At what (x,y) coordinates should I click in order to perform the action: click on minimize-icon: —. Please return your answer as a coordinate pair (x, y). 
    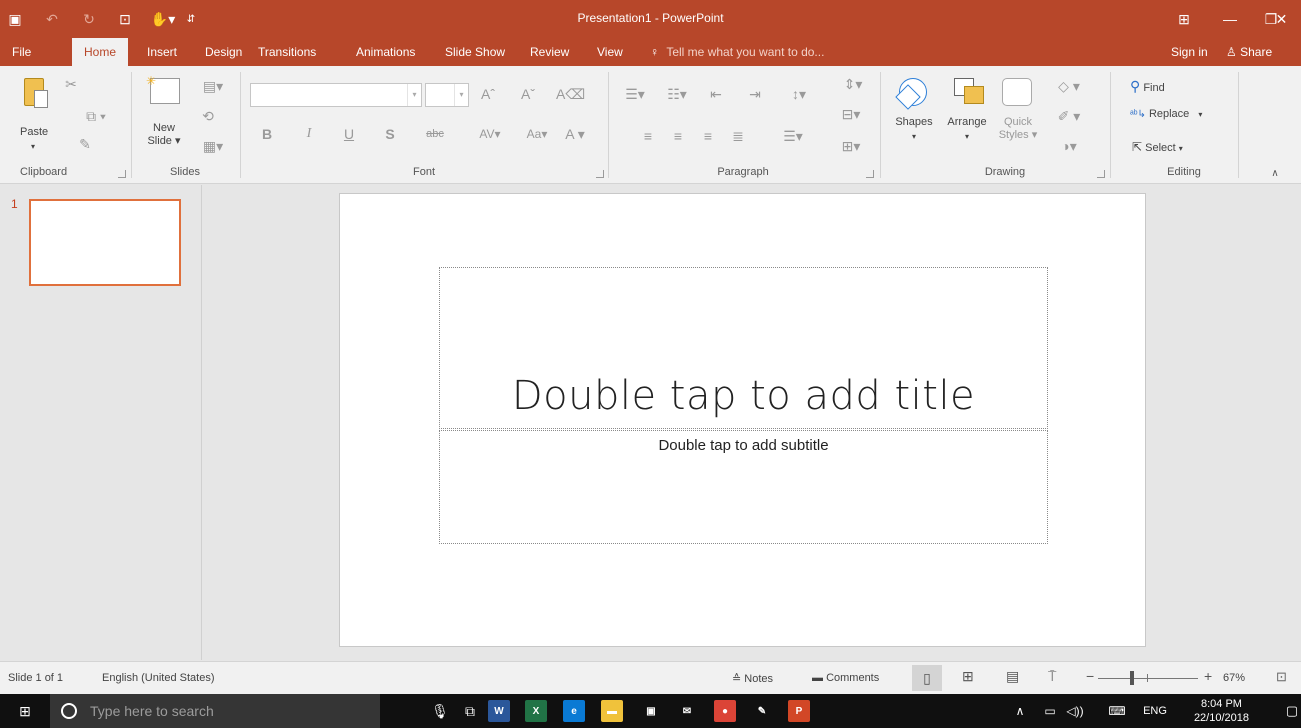
    Looking at the image, I should click on (1230, 19).